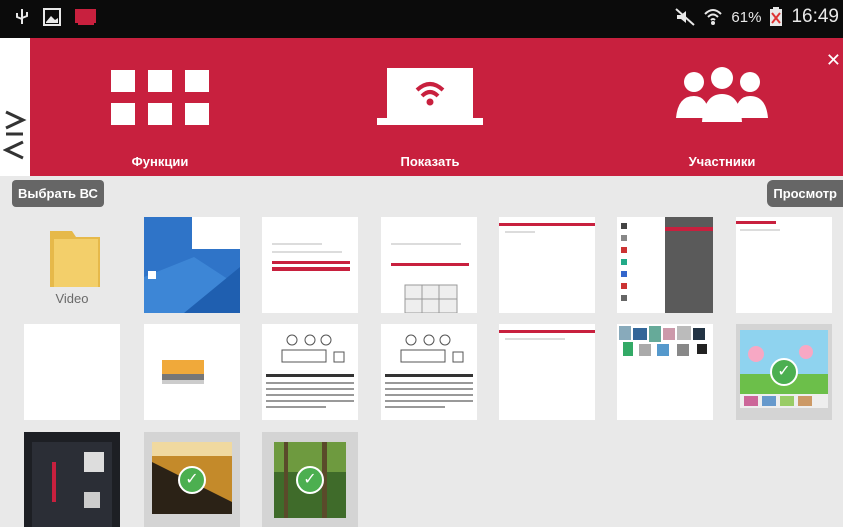 The width and height of the screenshot is (843, 527). What do you see at coordinates (776, 16) in the screenshot?
I see `battery-low-icon` at bounding box center [776, 16].